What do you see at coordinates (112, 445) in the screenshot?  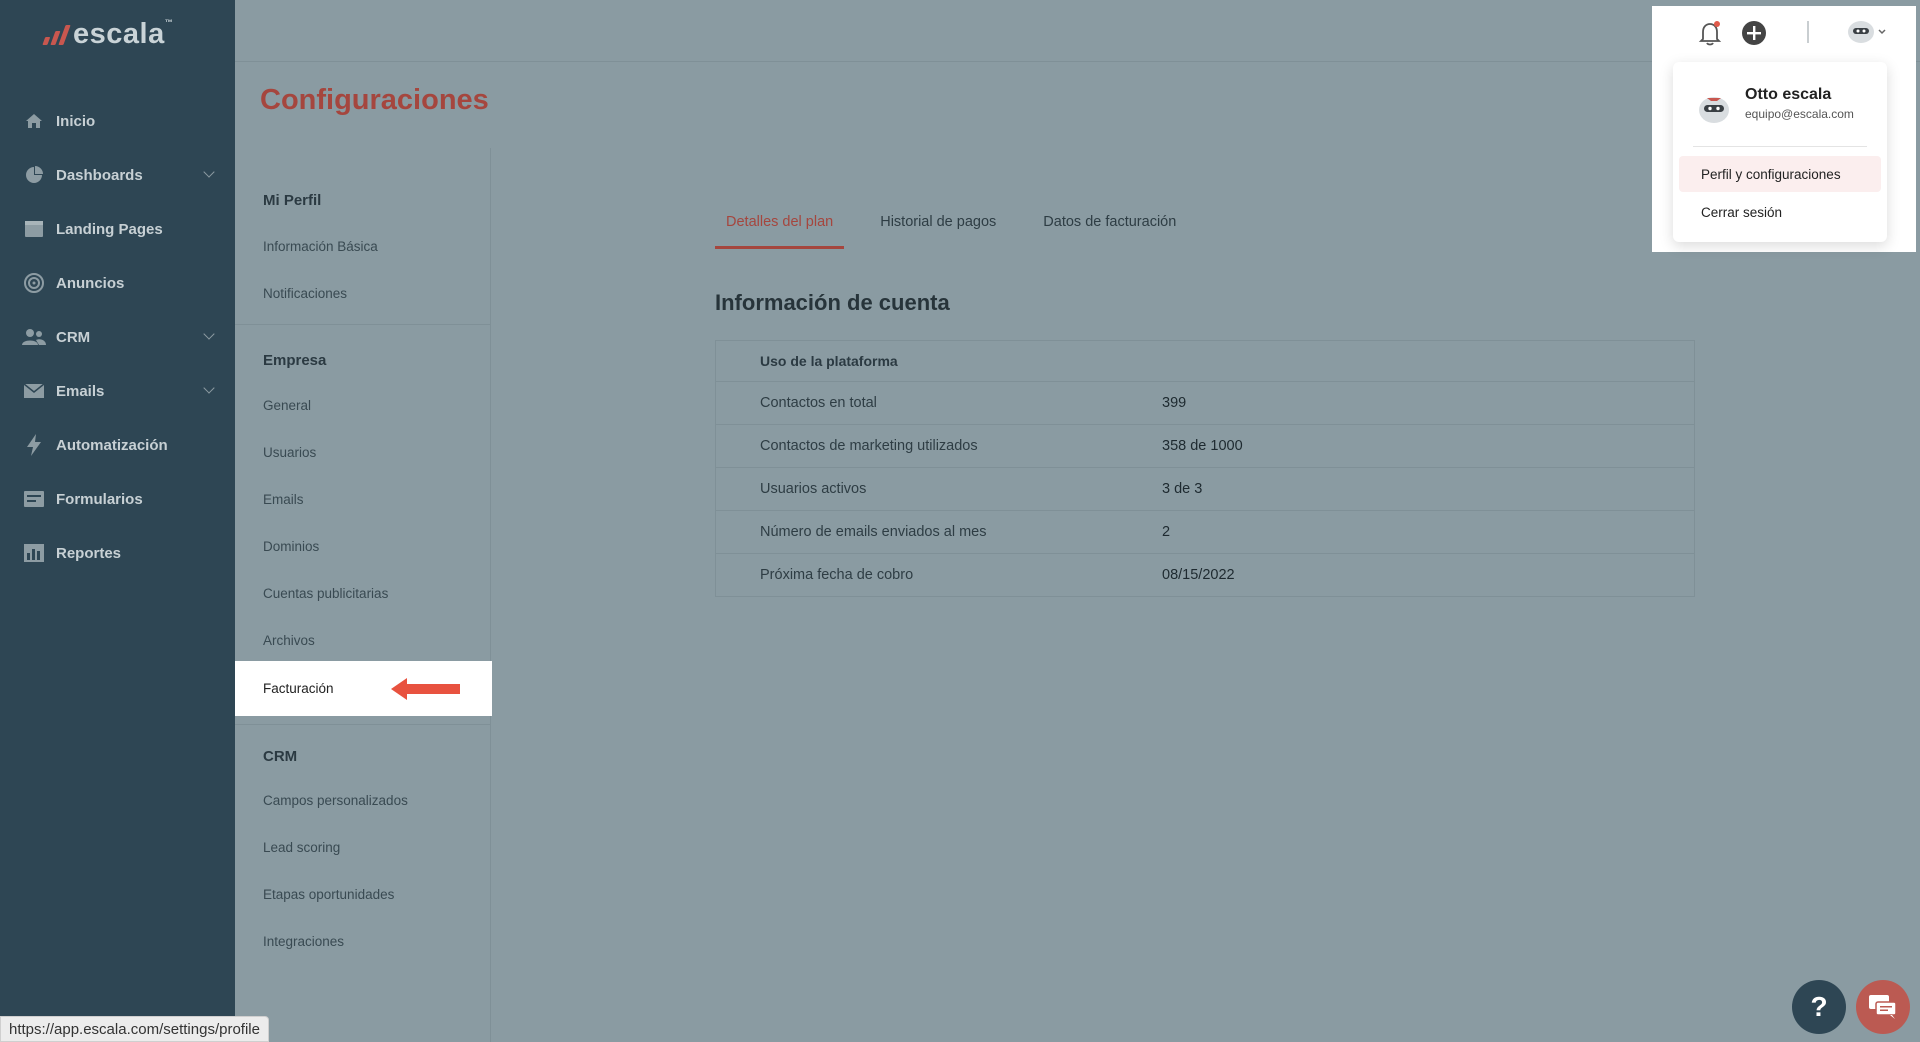 I see `sidebar-item-label: Automatización` at bounding box center [112, 445].